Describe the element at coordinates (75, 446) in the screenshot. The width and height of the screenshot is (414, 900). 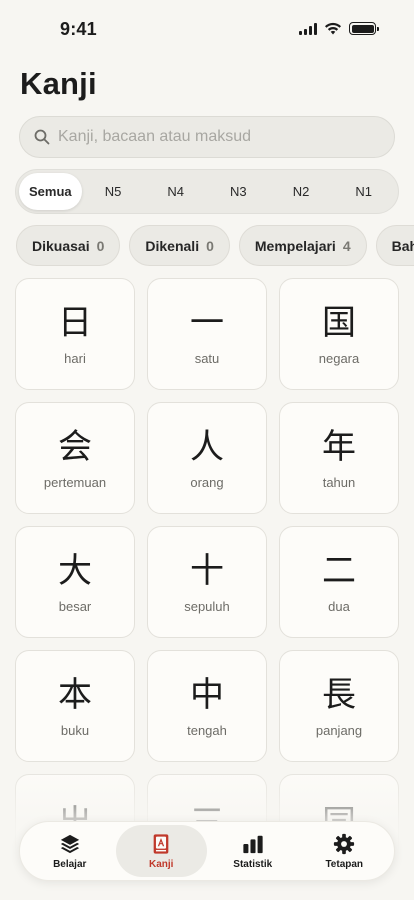
I see `kanji-character: 会` at that location.